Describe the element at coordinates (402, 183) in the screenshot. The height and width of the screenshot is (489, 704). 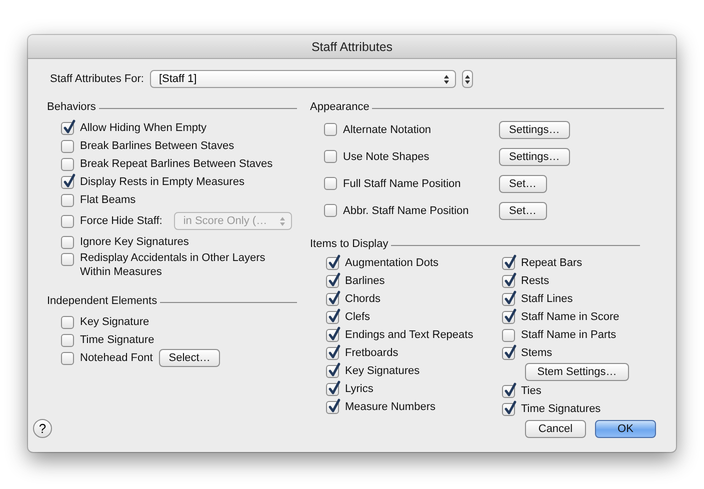
I see `checkbox-label: Full Staff Name Position` at that location.